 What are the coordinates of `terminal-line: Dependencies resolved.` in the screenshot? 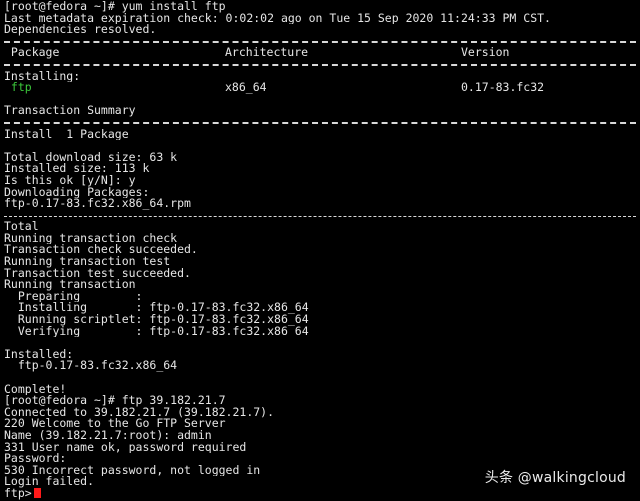 It's located at (80, 30).